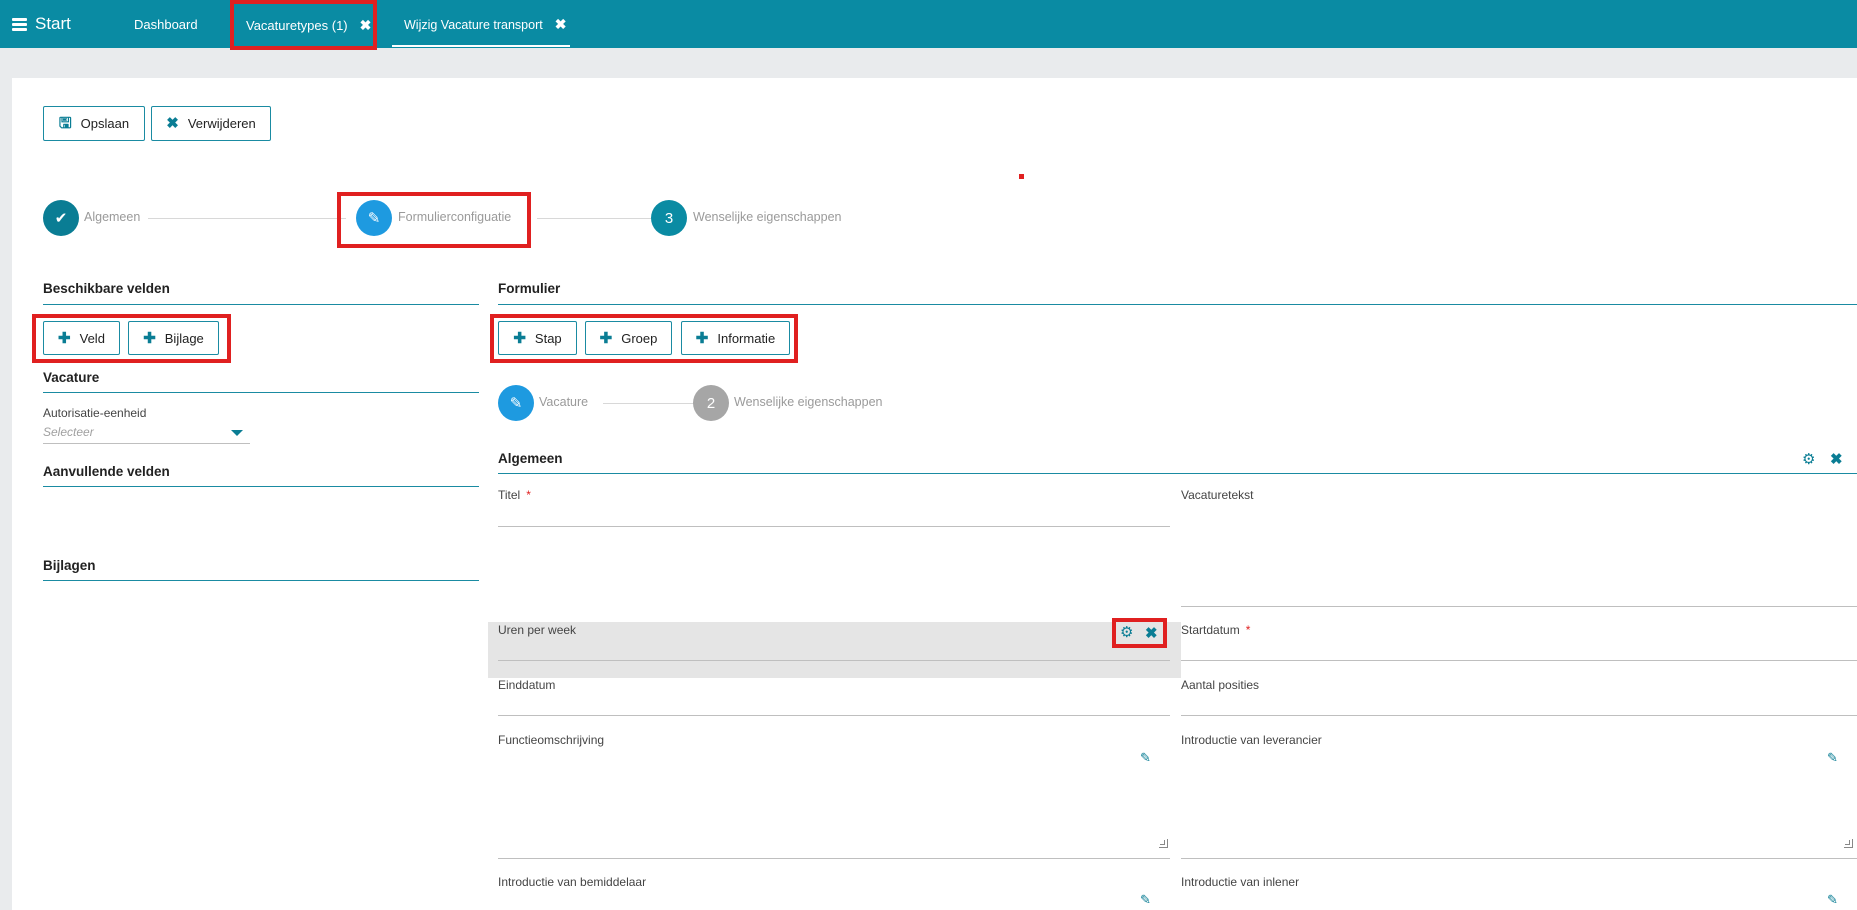 The width and height of the screenshot is (1857, 910). I want to click on field-label-einddatum: Einddatum, so click(527, 685).